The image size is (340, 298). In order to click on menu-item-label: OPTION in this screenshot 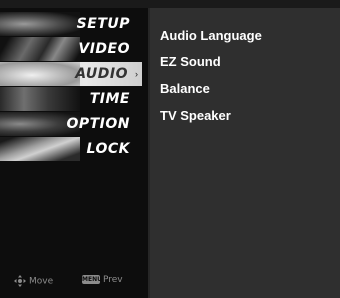, I will do `click(98, 124)`.